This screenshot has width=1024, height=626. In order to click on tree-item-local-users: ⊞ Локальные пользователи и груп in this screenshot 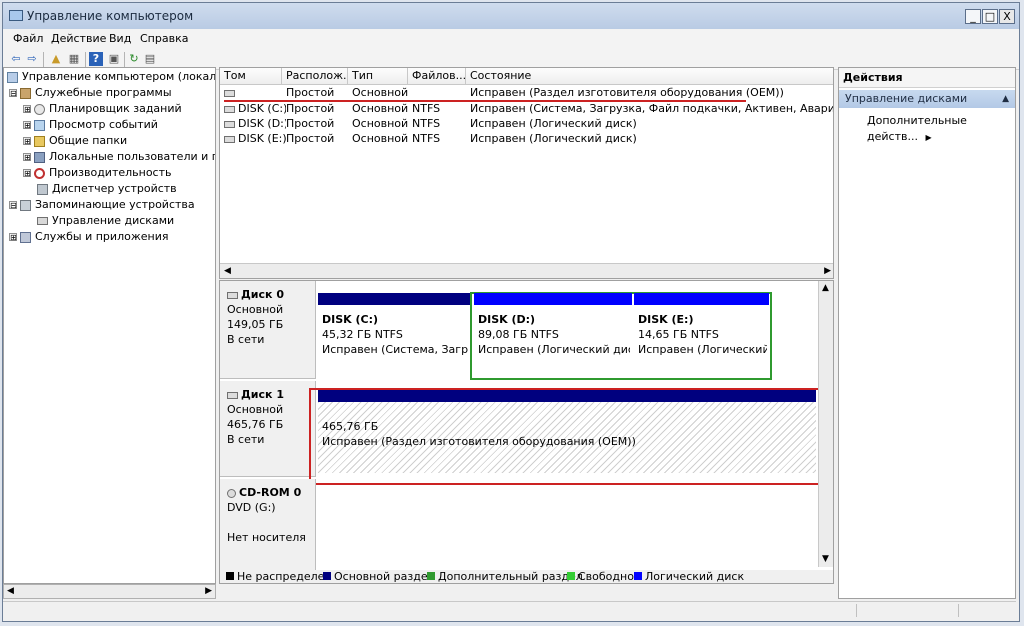, I will do `click(119, 157)`.